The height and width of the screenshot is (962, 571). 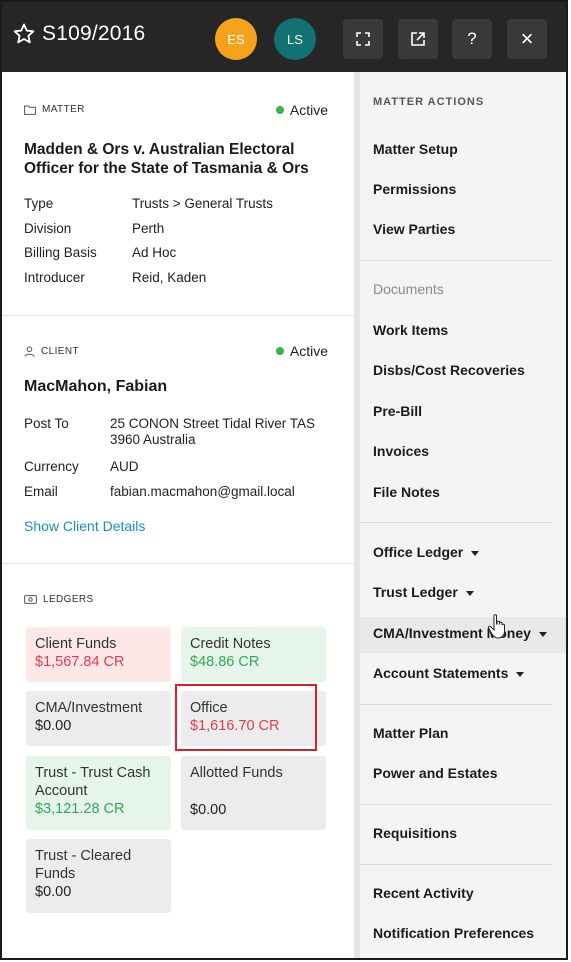 I want to click on ledger-card-credit-notes: Credit Notes $48.86 CR, so click(x=253, y=654).